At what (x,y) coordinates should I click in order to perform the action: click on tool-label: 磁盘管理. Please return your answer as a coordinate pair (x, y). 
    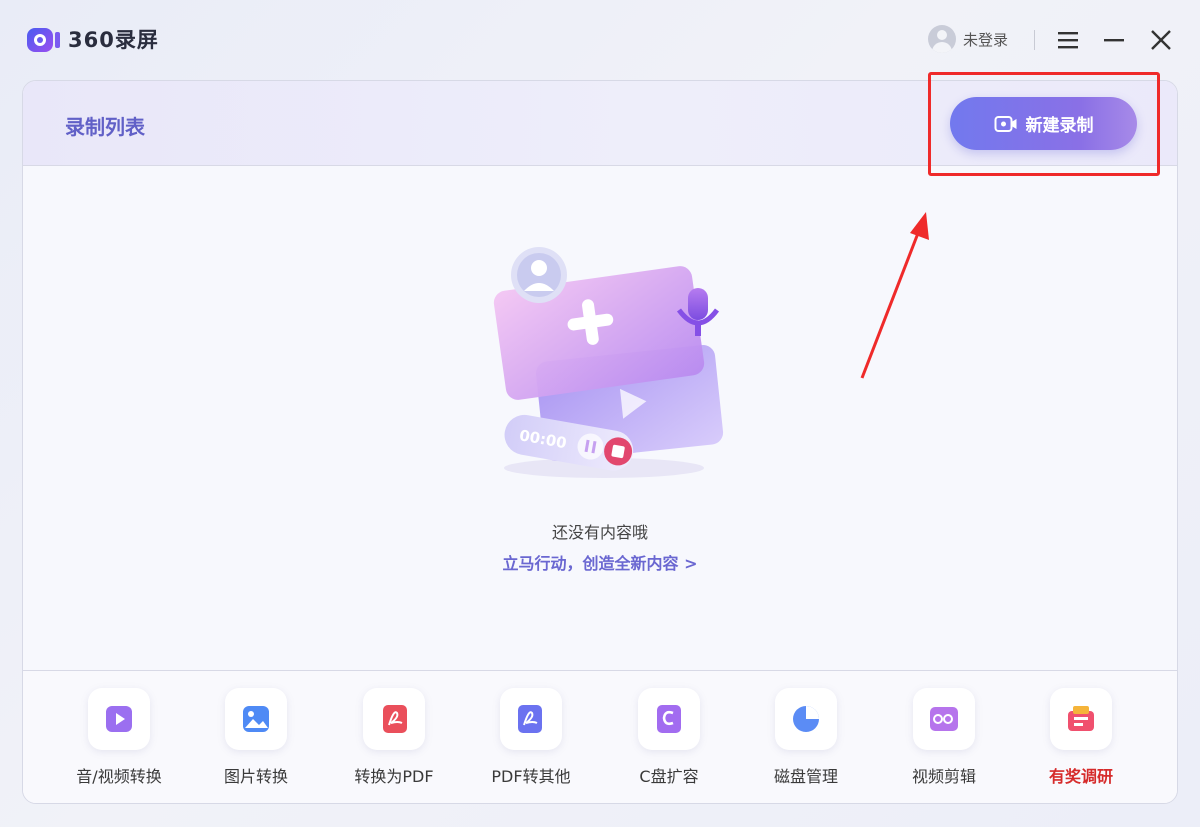
    Looking at the image, I should click on (805, 776).